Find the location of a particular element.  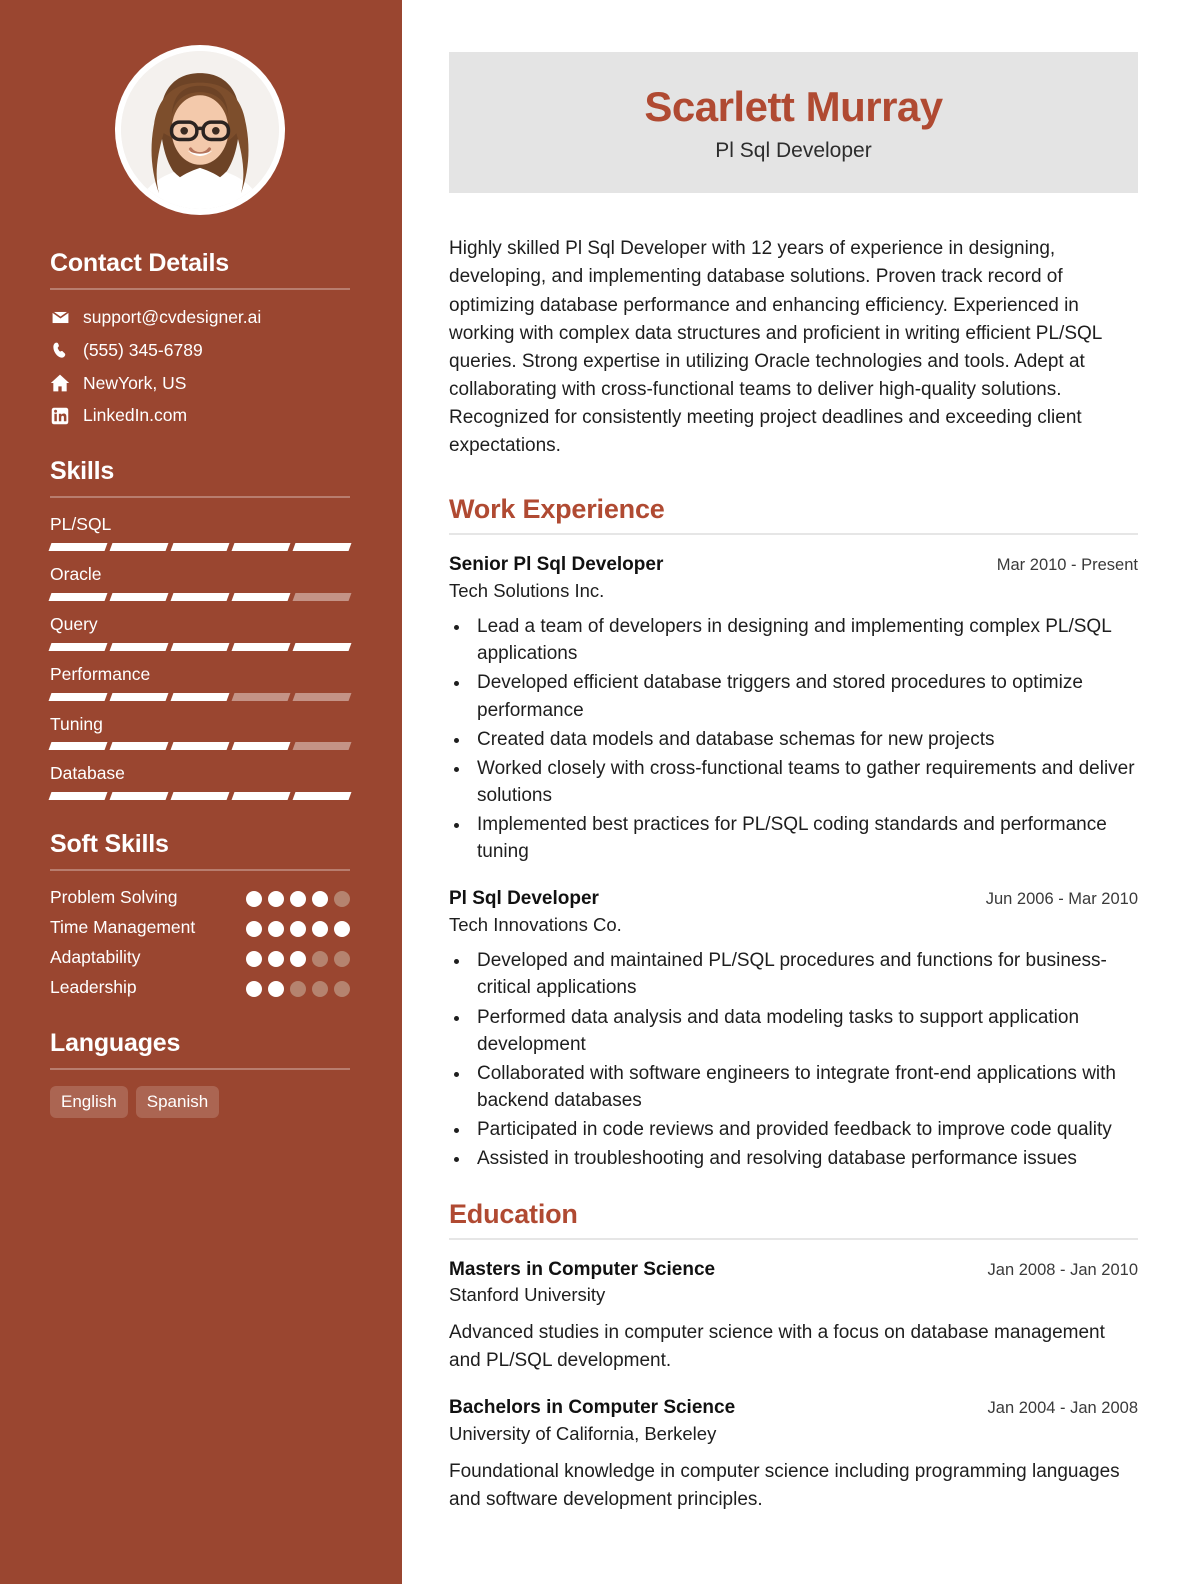

skill-label: Query is located at coordinates (74, 623).